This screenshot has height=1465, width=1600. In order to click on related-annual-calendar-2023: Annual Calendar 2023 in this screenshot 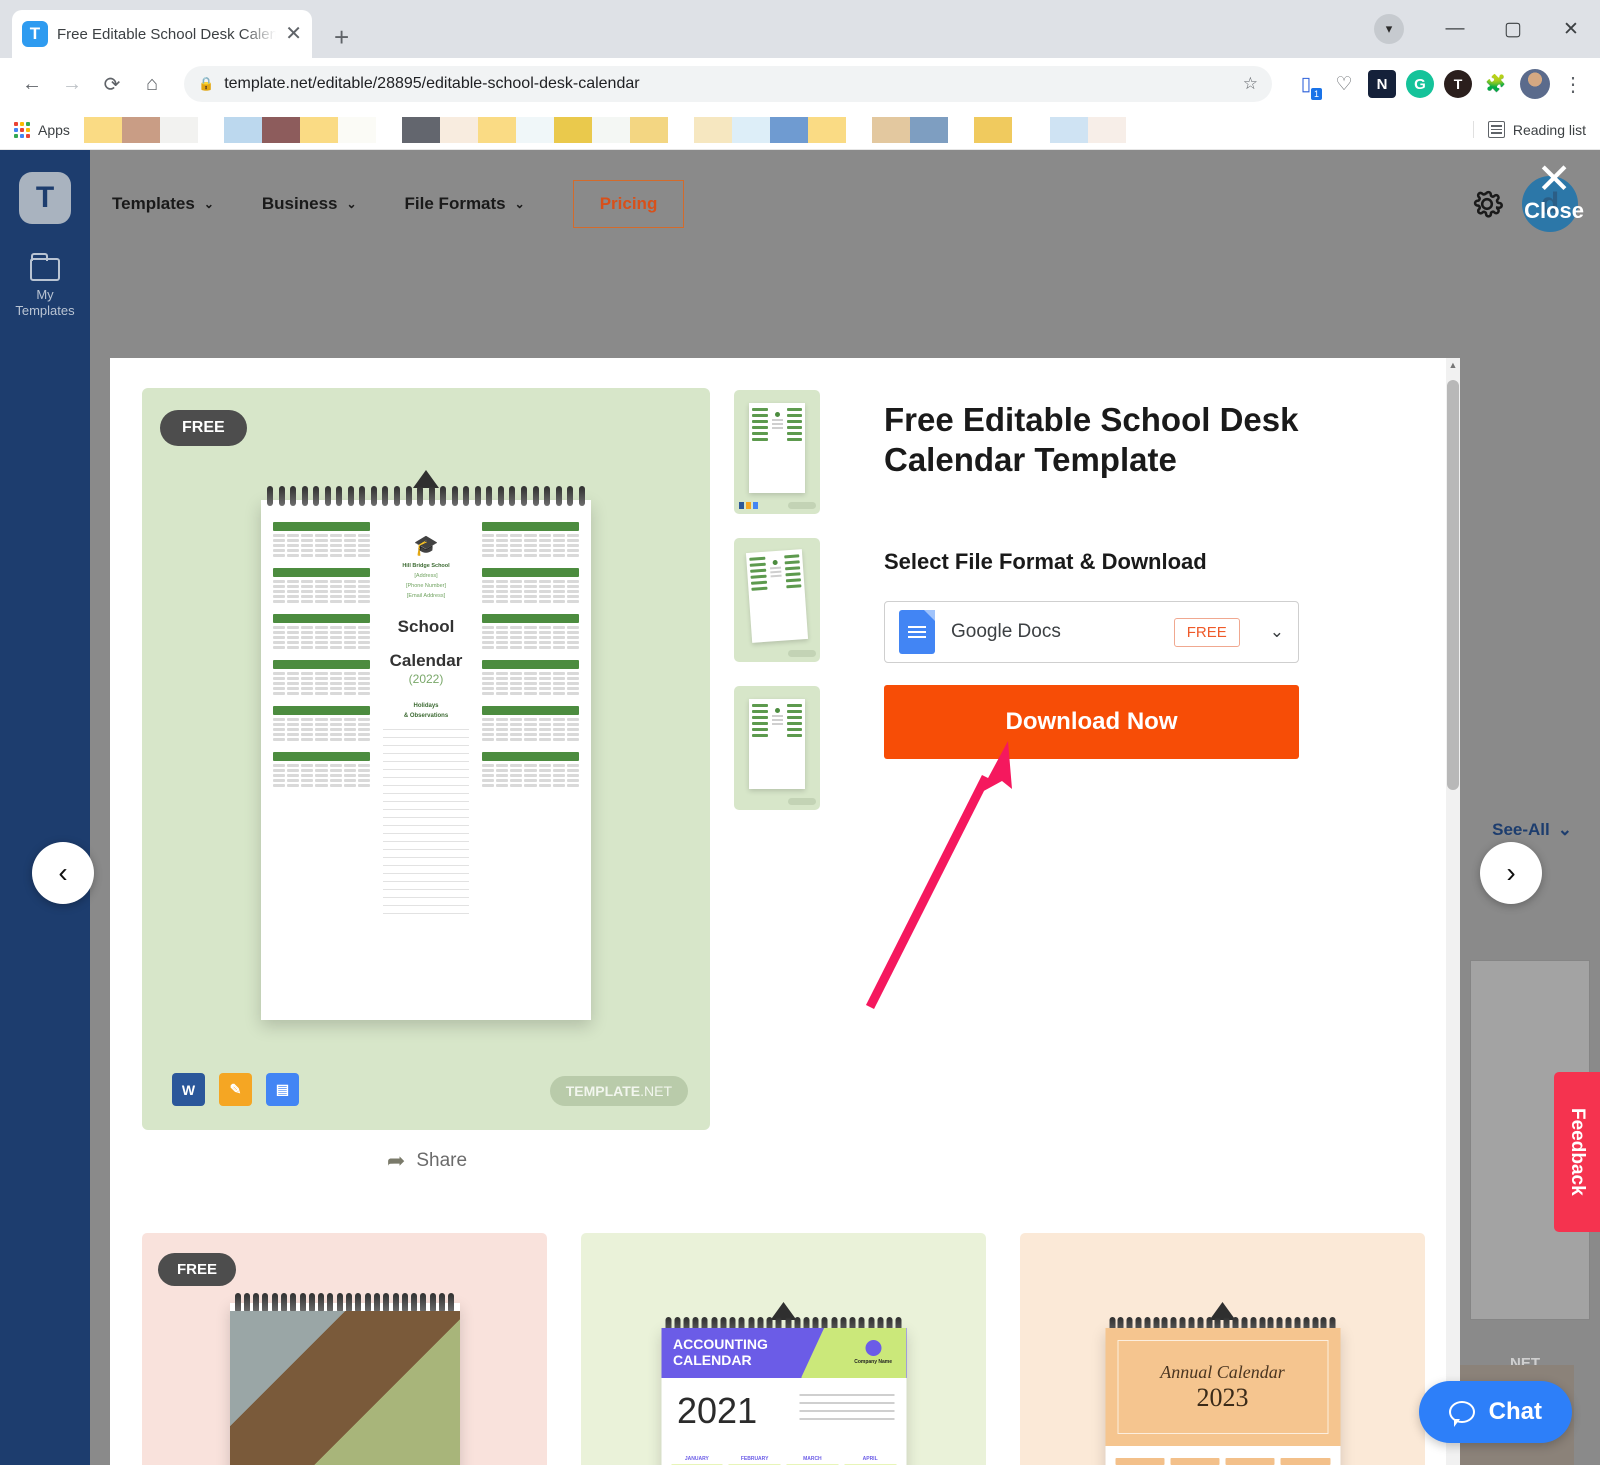, I will do `click(1222, 1349)`.